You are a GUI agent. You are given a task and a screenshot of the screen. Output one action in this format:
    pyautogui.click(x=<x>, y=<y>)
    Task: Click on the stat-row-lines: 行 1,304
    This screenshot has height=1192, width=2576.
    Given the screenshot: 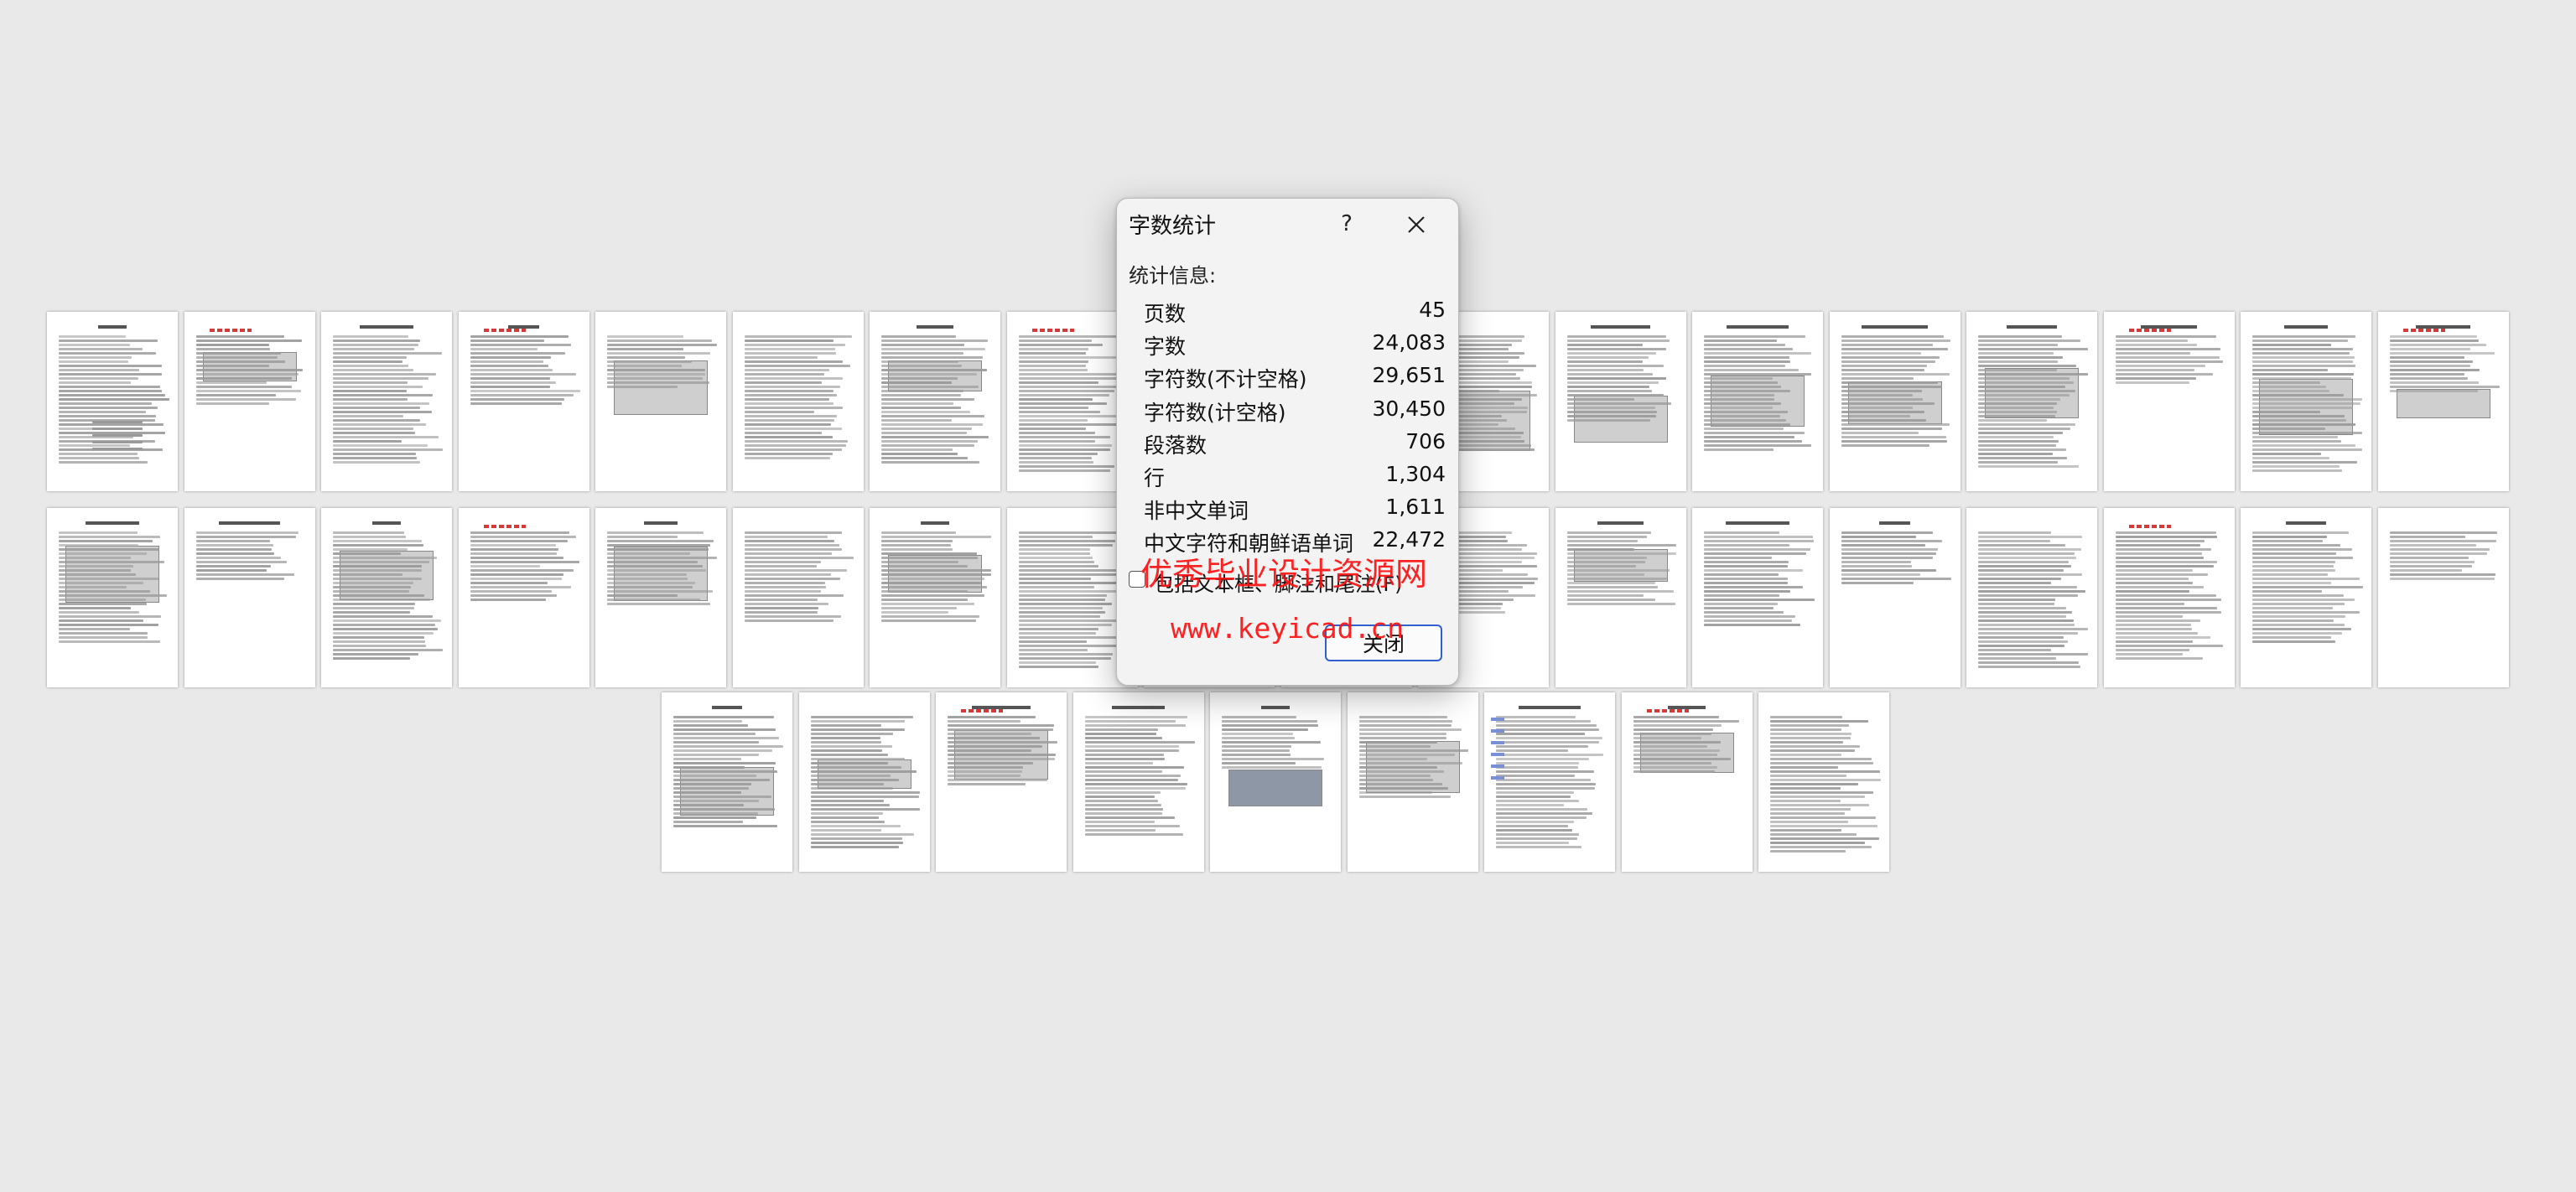 What is the action you would take?
    pyautogui.click(x=1295, y=478)
    